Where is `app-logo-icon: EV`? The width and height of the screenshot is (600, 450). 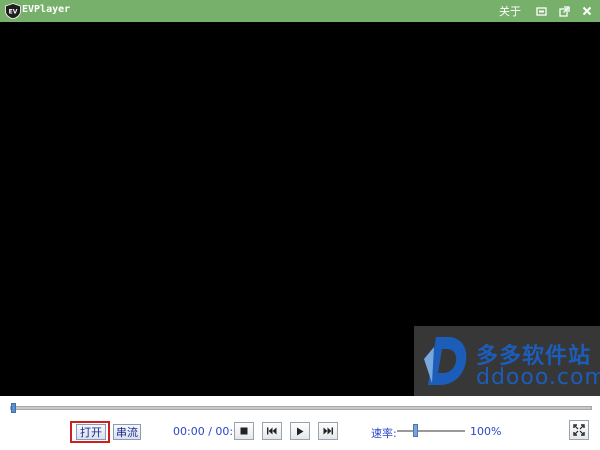
app-logo-icon: EV is located at coordinates (13, 11).